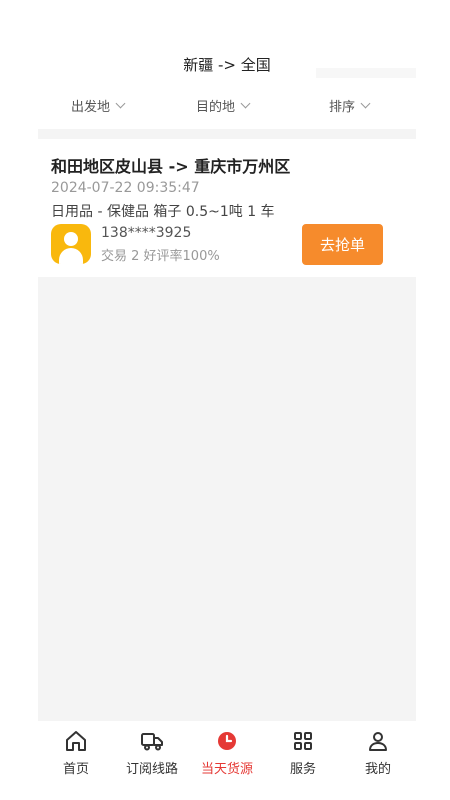 This screenshot has height=800, width=450. What do you see at coordinates (75, 769) in the screenshot?
I see `tab-home-label: 首页` at bounding box center [75, 769].